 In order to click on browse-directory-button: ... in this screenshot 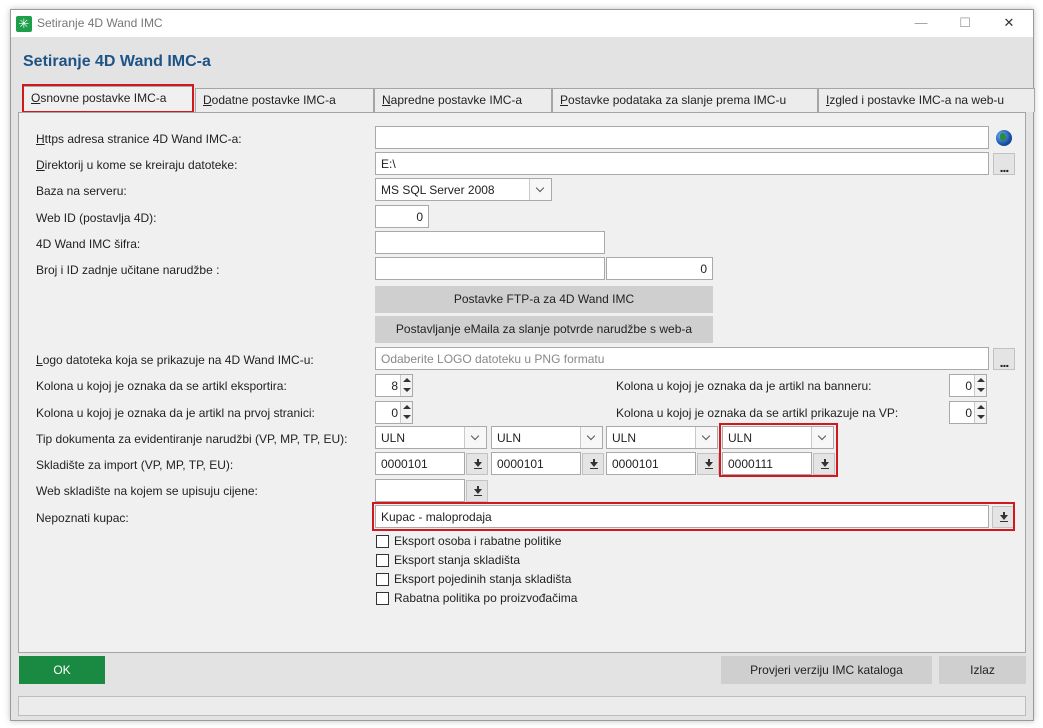, I will do `click(1004, 164)`.